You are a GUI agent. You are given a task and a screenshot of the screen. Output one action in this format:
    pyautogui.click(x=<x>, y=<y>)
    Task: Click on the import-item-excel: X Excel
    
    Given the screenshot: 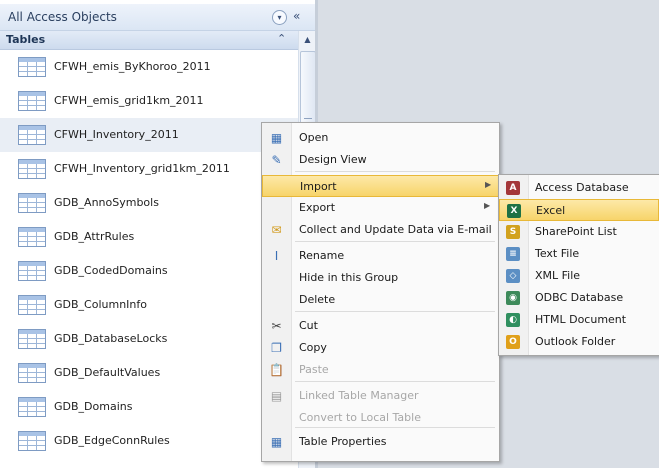 What is the action you would take?
    pyautogui.click(x=579, y=210)
    